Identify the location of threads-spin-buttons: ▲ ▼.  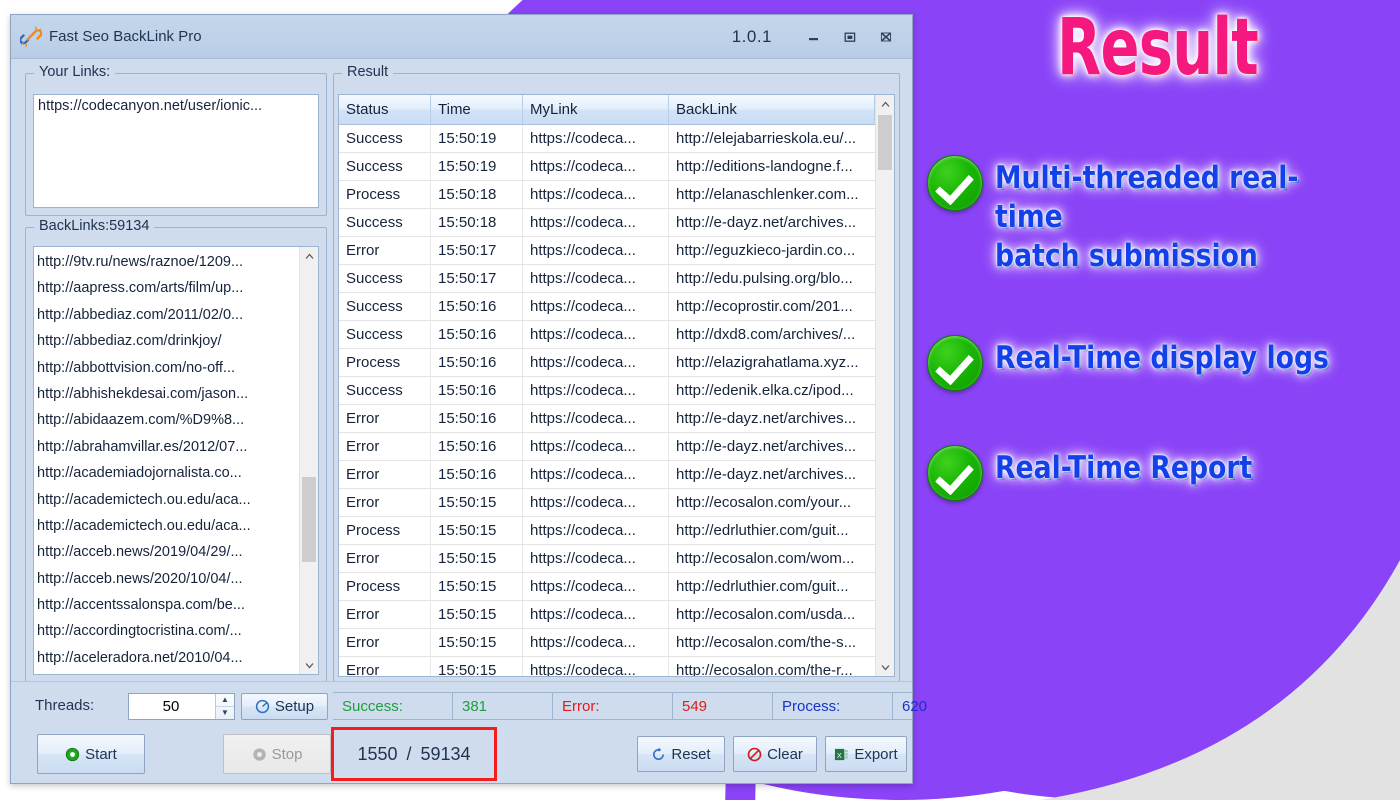
(224, 706).